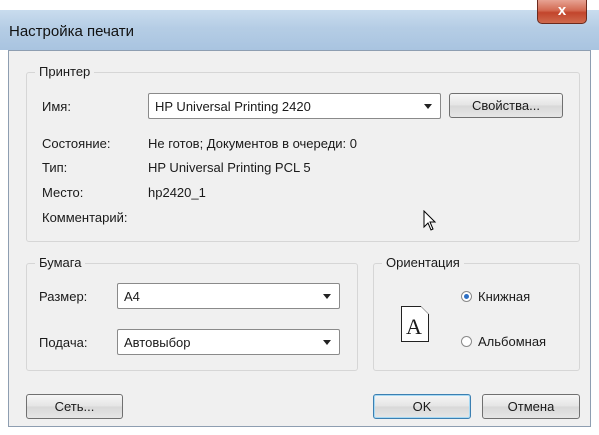  Describe the element at coordinates (60, 262) in the screenshot. I see `paper-group-label: Бумага` at that location.